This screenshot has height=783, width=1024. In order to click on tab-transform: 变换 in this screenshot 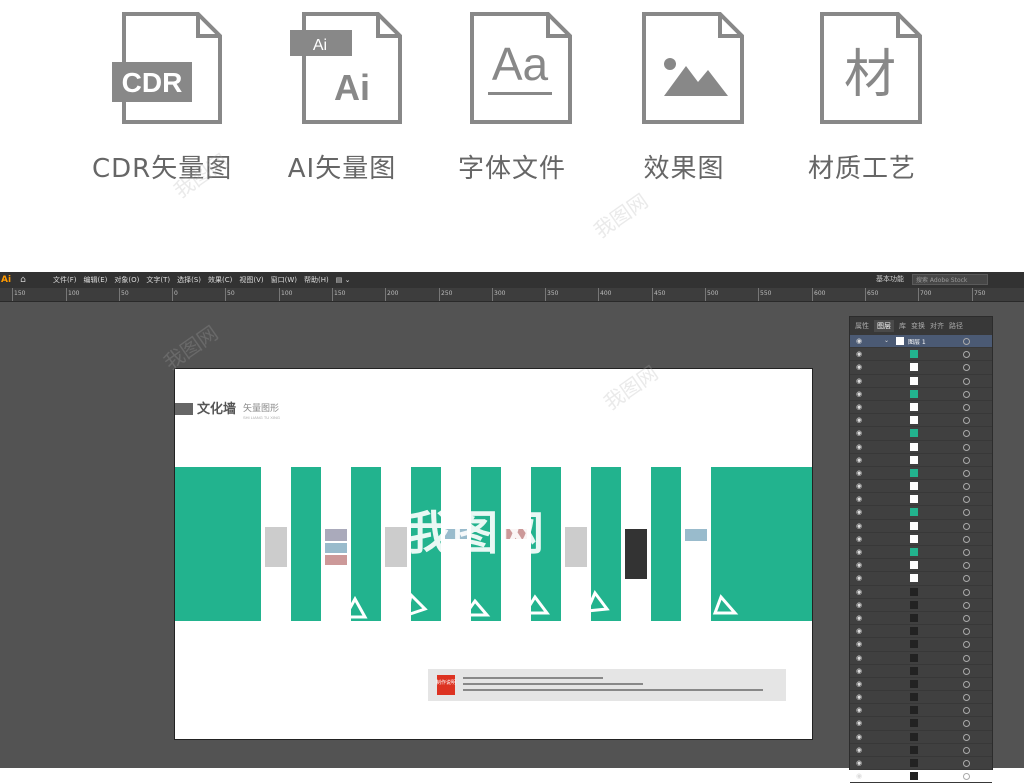, I will do `click(918, 326)`.